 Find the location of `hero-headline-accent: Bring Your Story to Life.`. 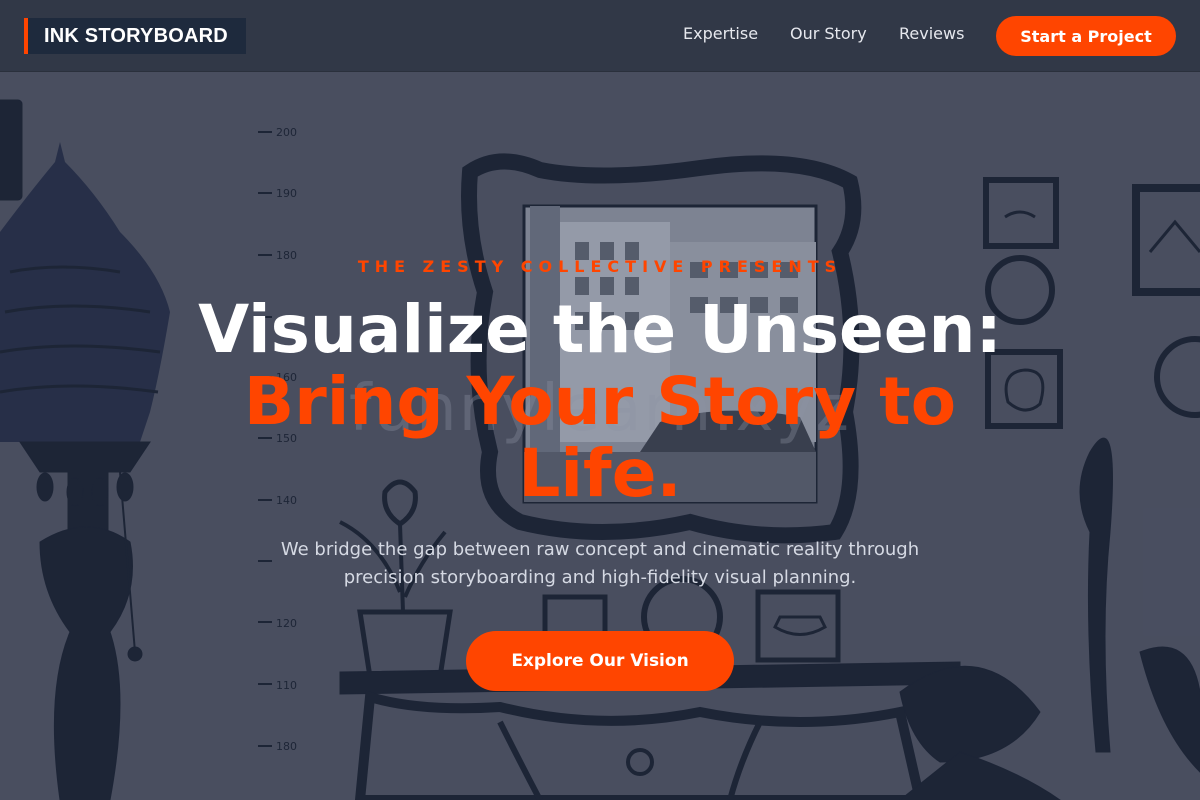

hero-headline-accent: Bring Your Story to Life. is located at coordinates (600, 437).